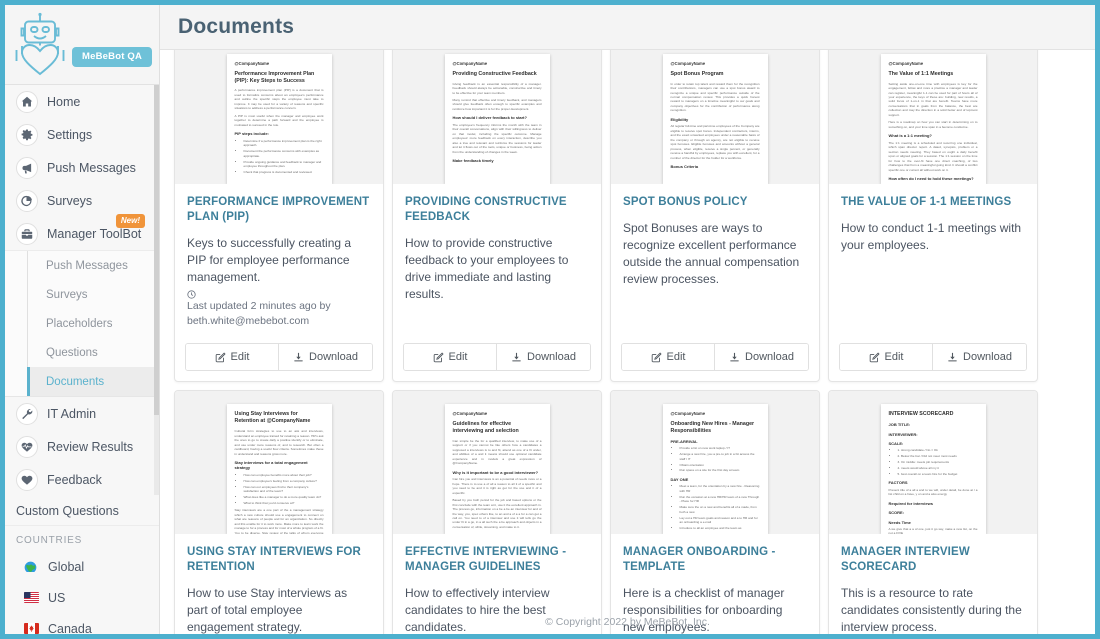  I want to click on preview-subheading: Eligibility, so click(679, 119).